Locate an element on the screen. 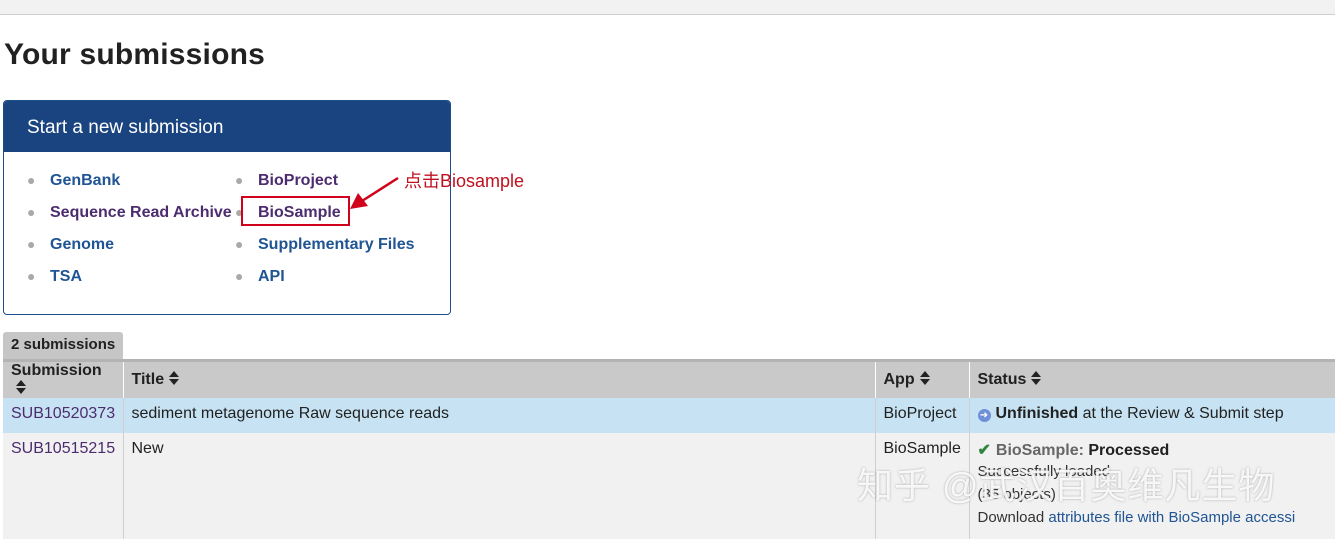  link-item-api: ● API is located at coordinates (260, 277).